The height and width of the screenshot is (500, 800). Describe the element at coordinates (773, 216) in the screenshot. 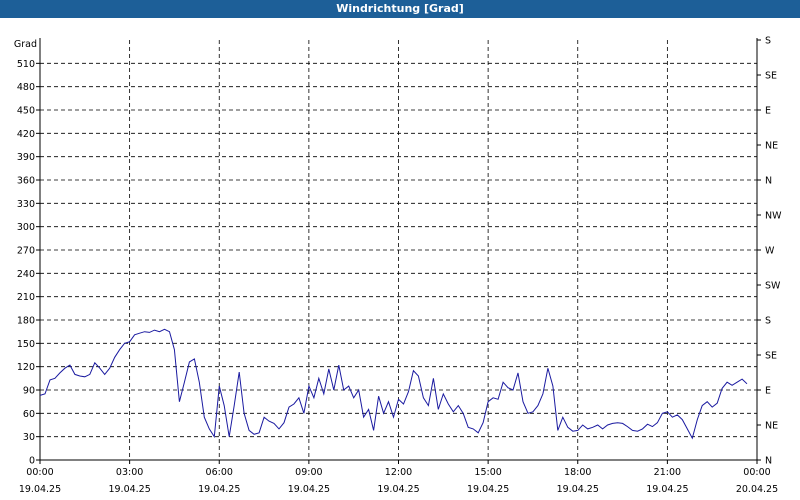

I see `y2-tick-label: NW` at that location.